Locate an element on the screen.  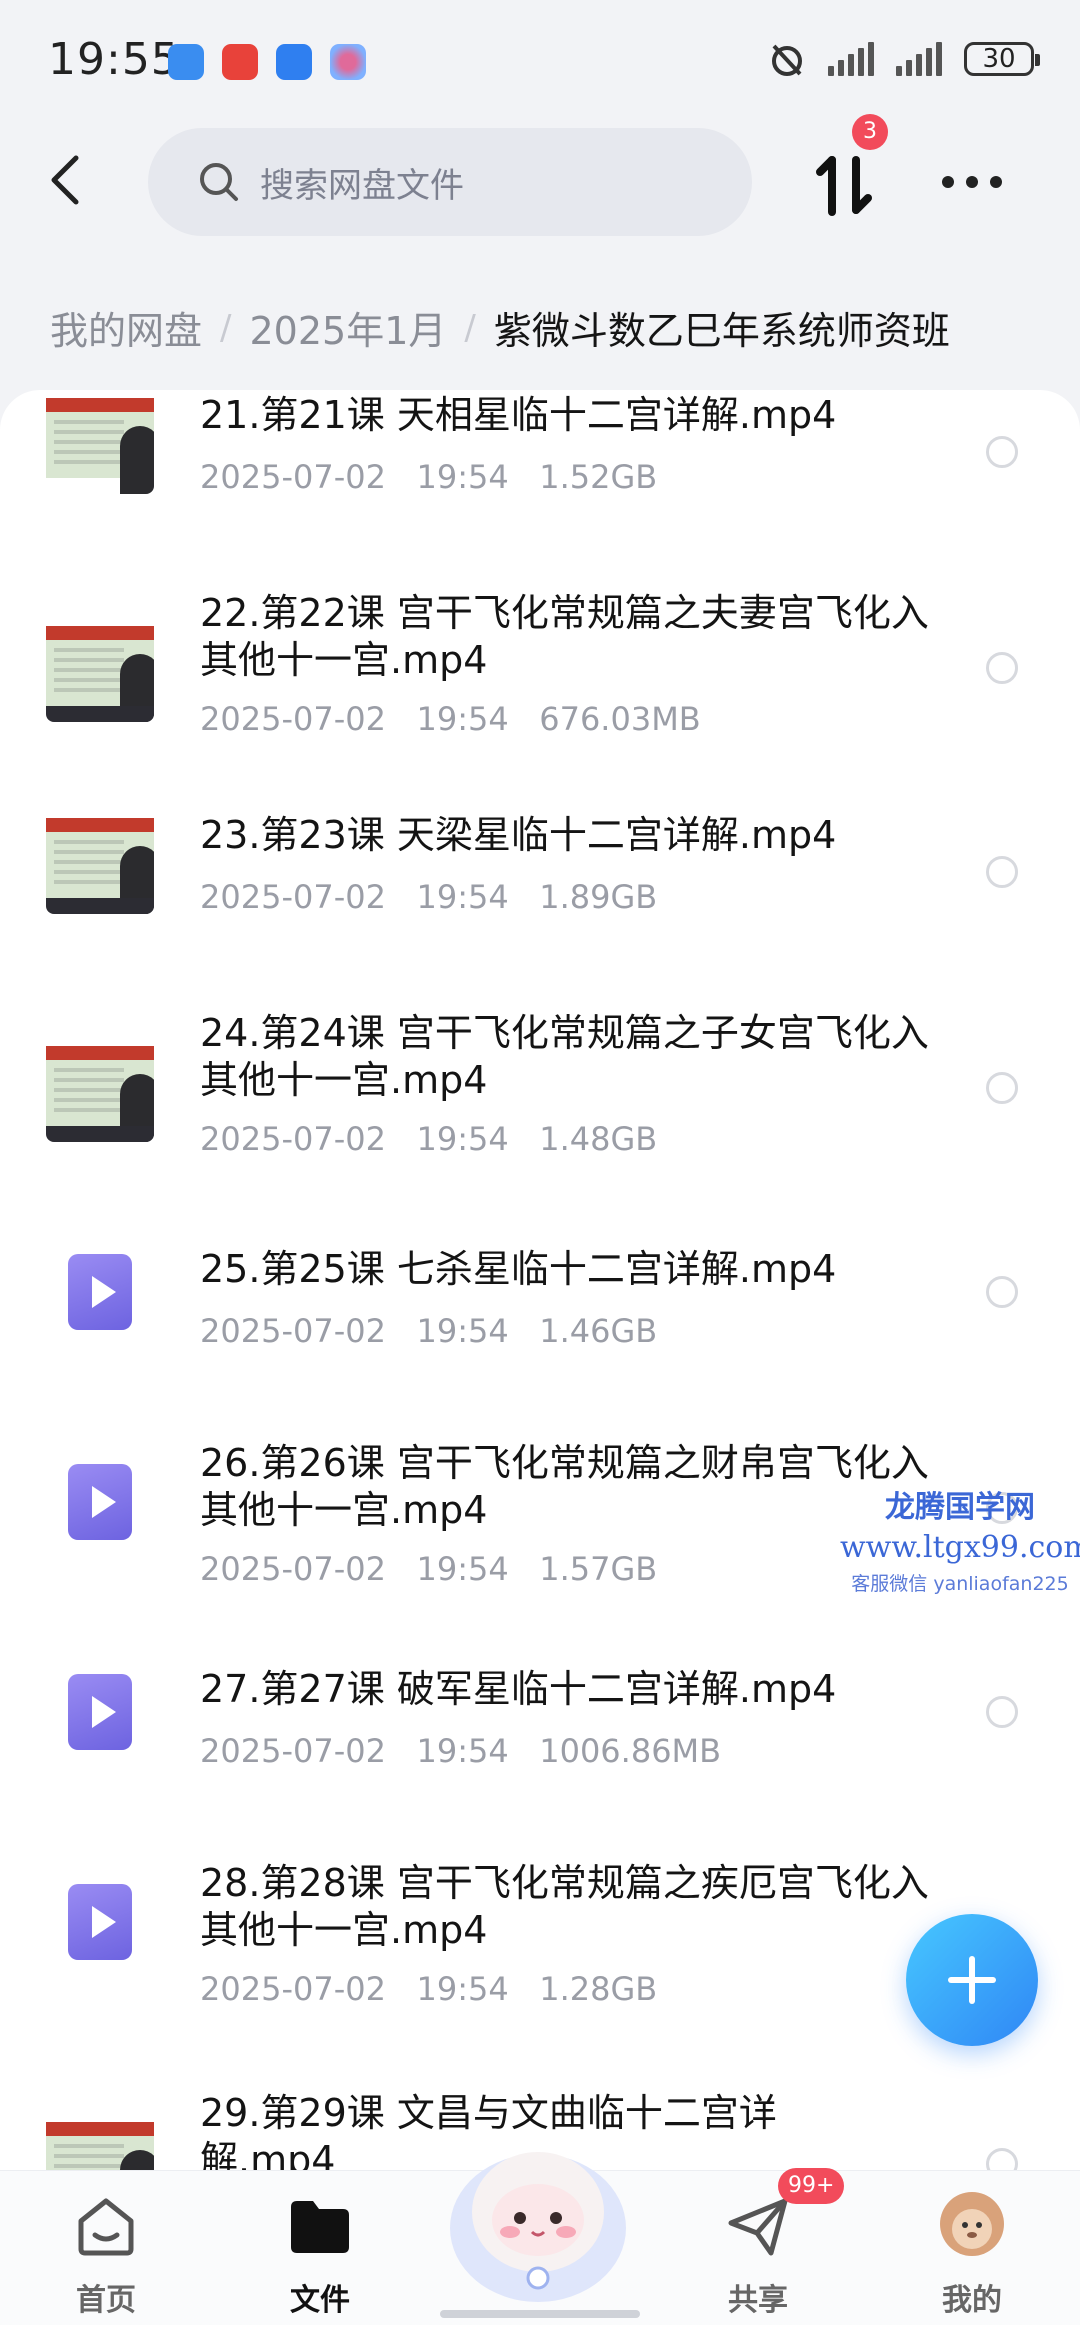
file-meta: 2025-07-02 19:54 1.89GB is located at coordinates (429, 897).